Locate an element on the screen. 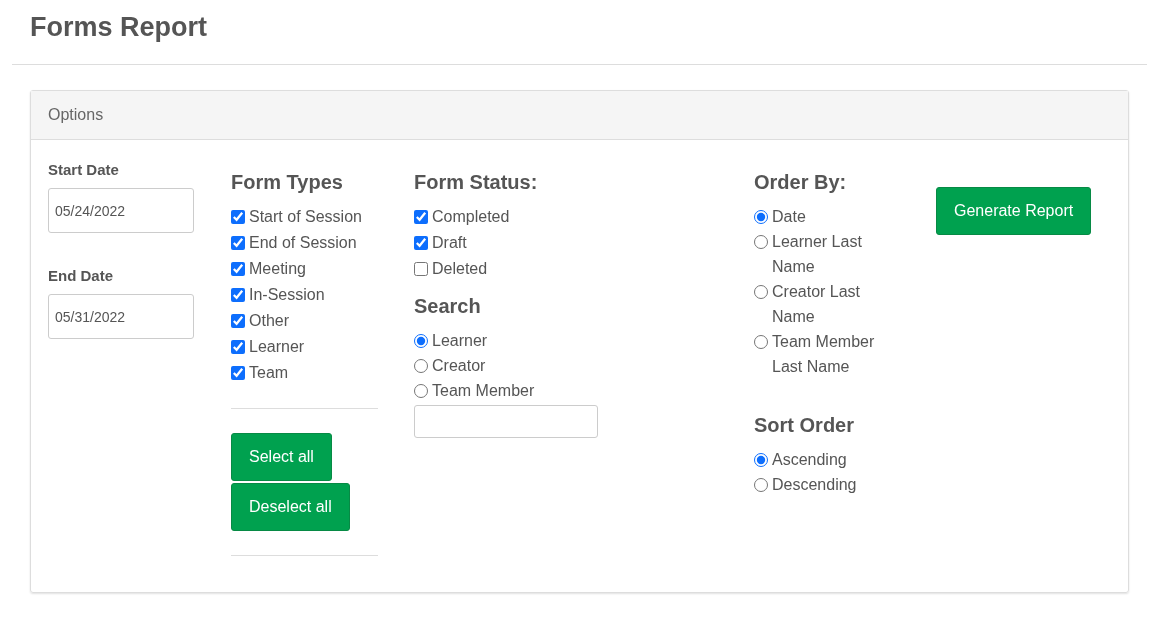  radio-label: Team Member is located at coordinates (483, 391).